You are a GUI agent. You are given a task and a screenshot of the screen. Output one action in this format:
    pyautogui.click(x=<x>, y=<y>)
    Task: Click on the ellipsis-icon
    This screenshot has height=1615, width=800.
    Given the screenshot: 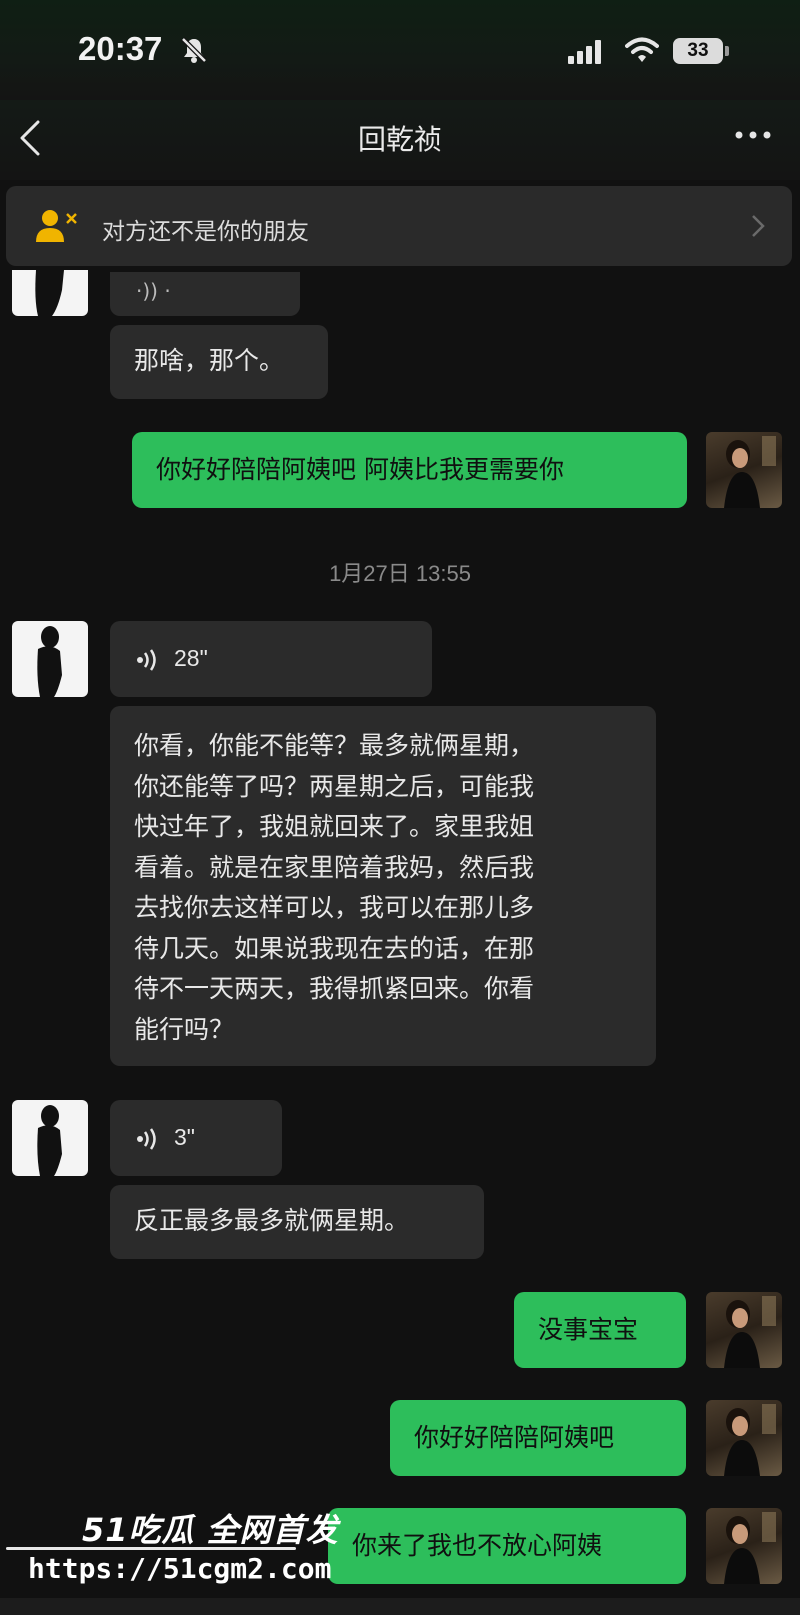 What is the action you would take?
    pyautogui.click(x=753, y=135)
    